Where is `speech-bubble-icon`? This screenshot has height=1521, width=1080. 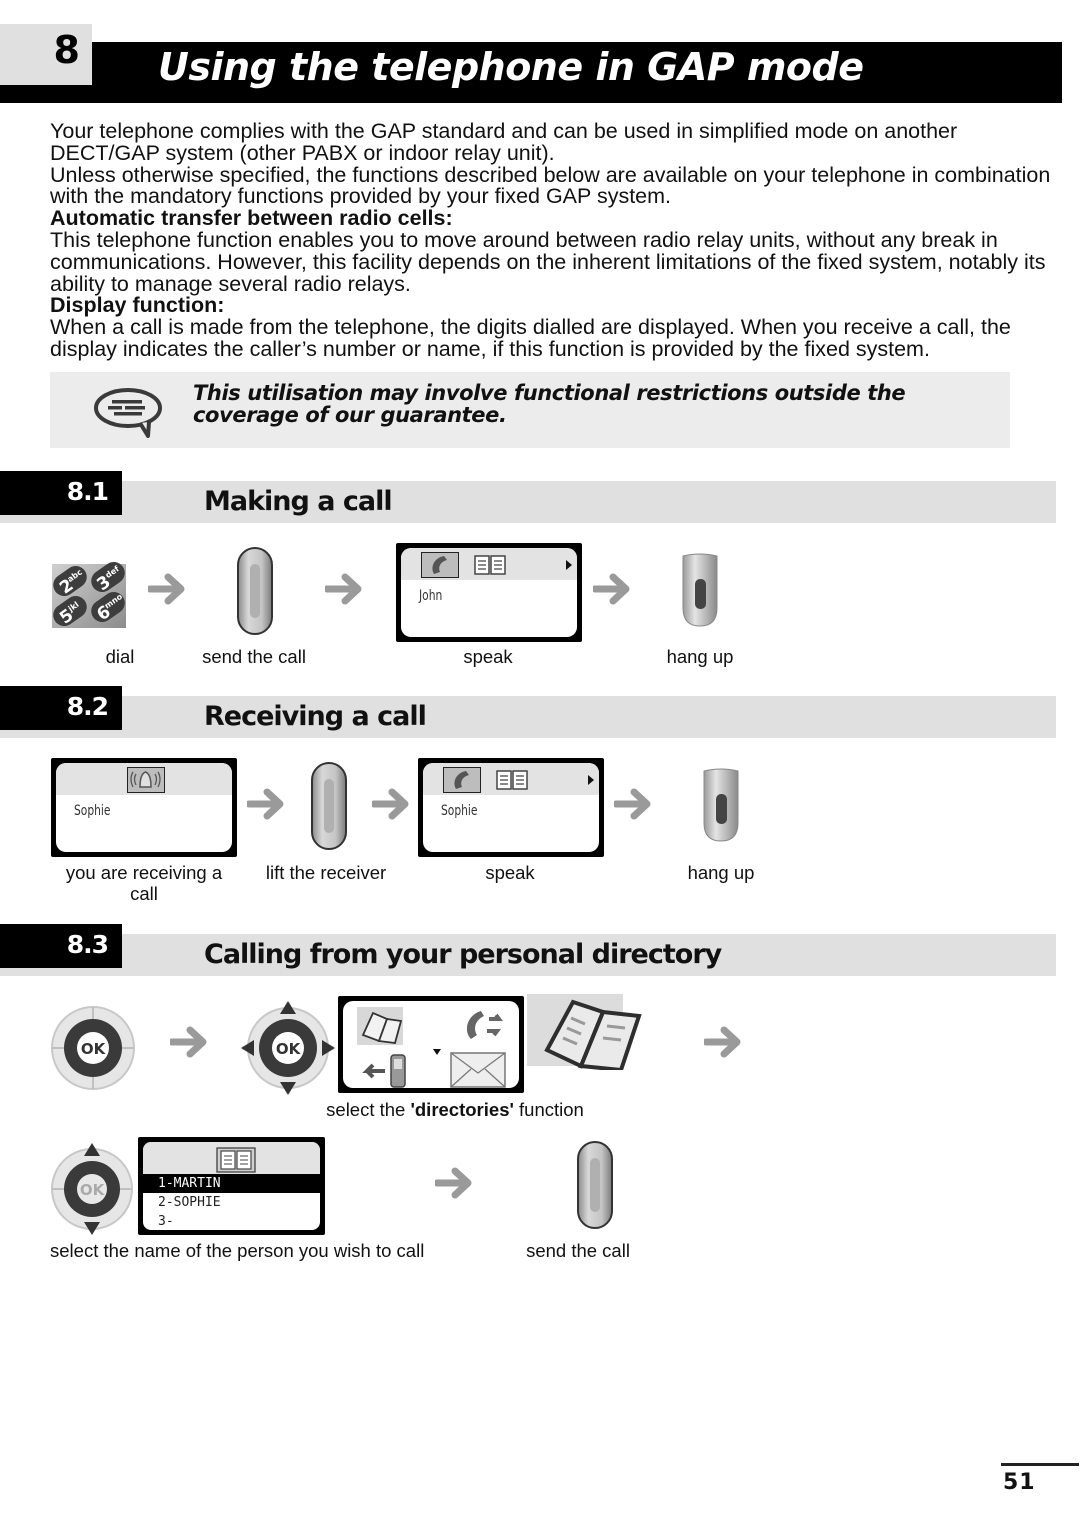 speech-bubble-icon is located at coordinates (128, 413).